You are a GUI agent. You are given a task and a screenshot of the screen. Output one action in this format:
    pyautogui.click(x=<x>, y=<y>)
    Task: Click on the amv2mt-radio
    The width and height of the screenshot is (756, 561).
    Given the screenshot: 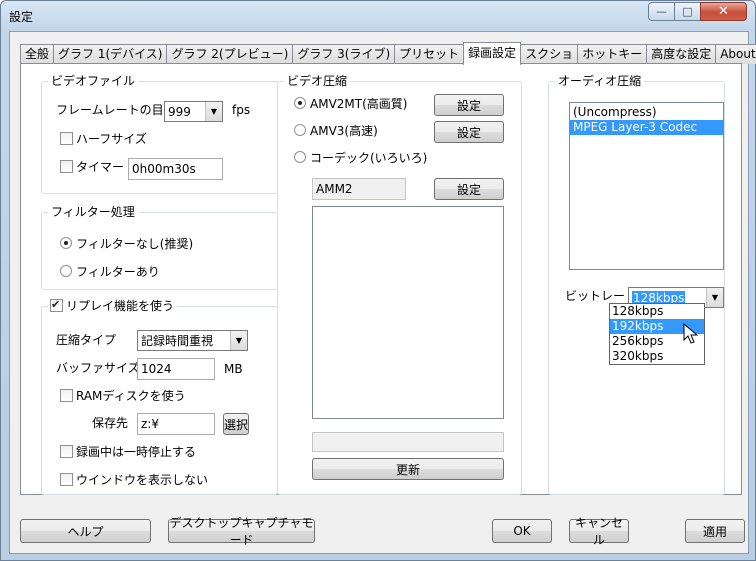 What is the action you would take?
    pyautogui.click(x=300, y=103)
    